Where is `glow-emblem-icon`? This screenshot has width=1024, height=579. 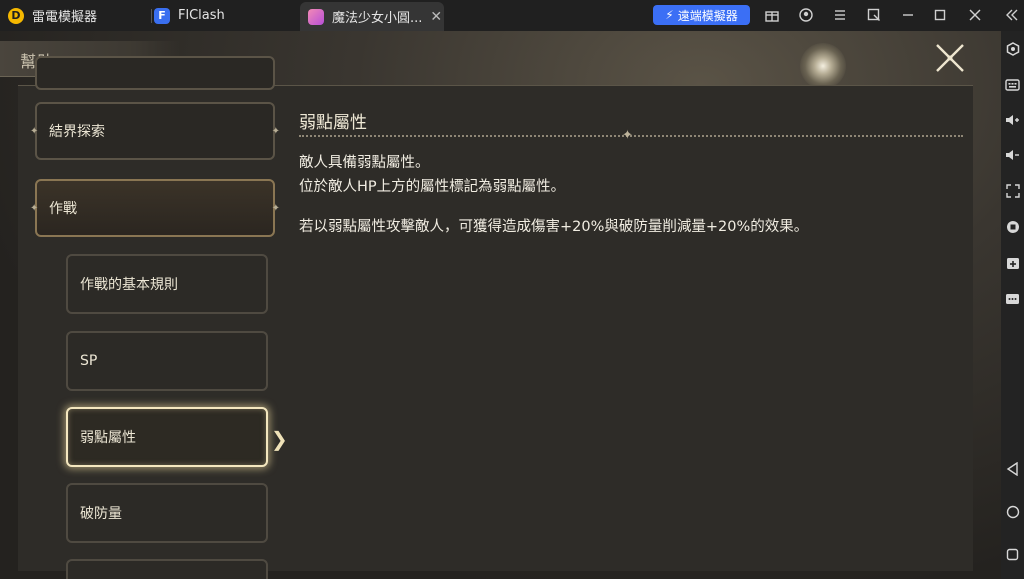
glow-emblem-icon is located at coordinates (823, 66).